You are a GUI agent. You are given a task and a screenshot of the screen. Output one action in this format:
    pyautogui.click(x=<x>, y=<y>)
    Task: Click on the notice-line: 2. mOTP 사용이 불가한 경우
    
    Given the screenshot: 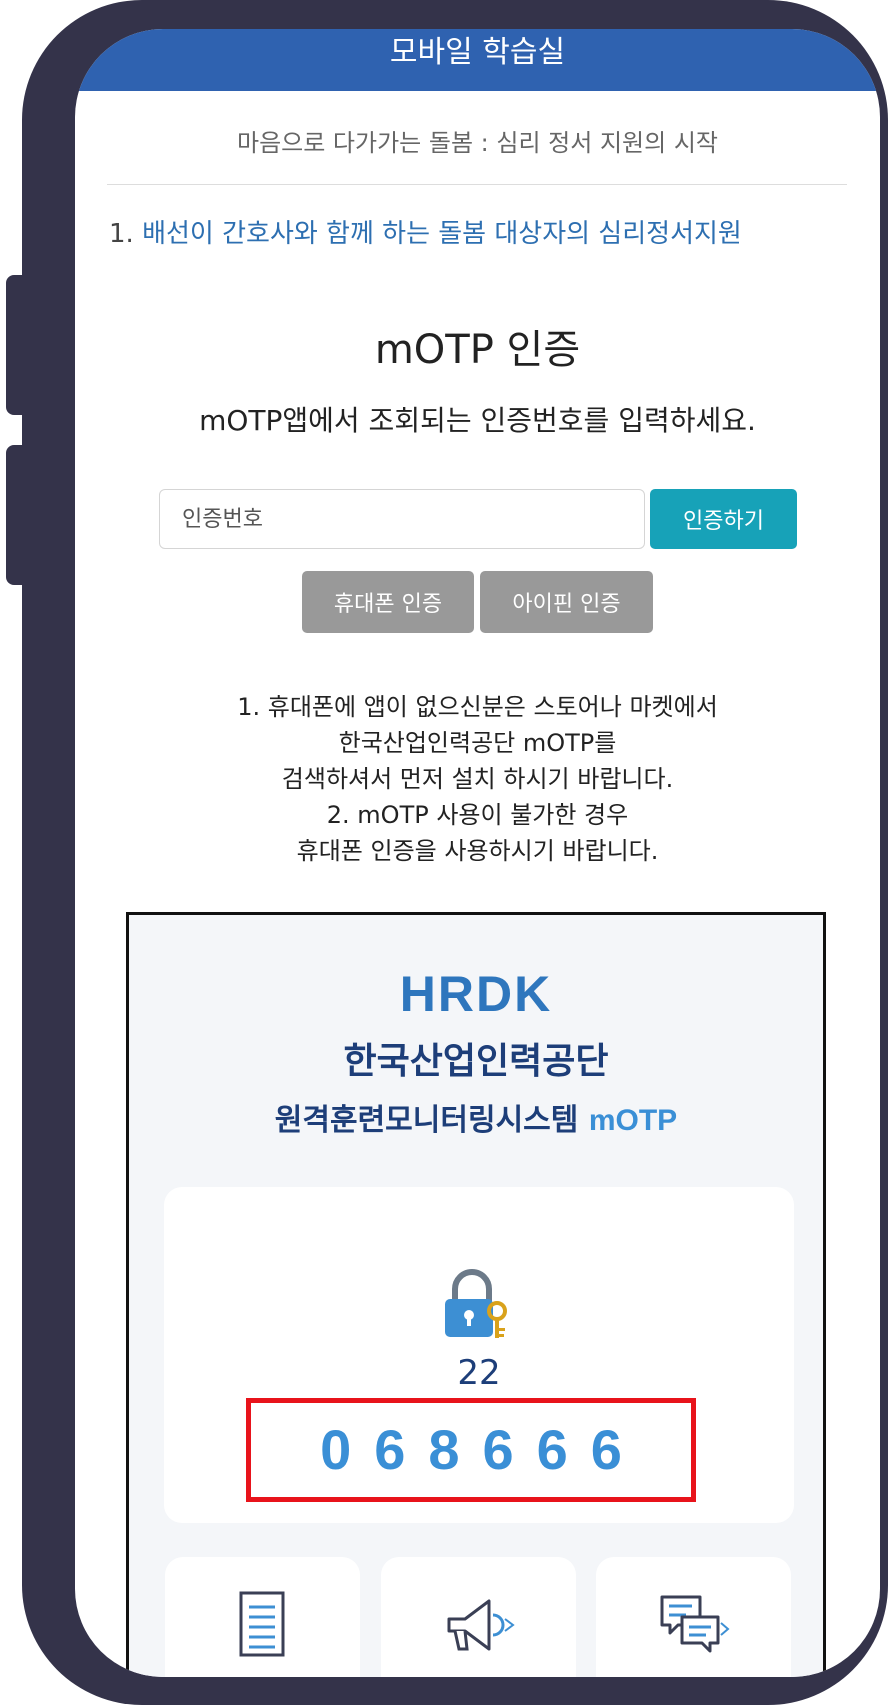 What is the action you would take?
    pyautogui.click(x=477, y=815)
    